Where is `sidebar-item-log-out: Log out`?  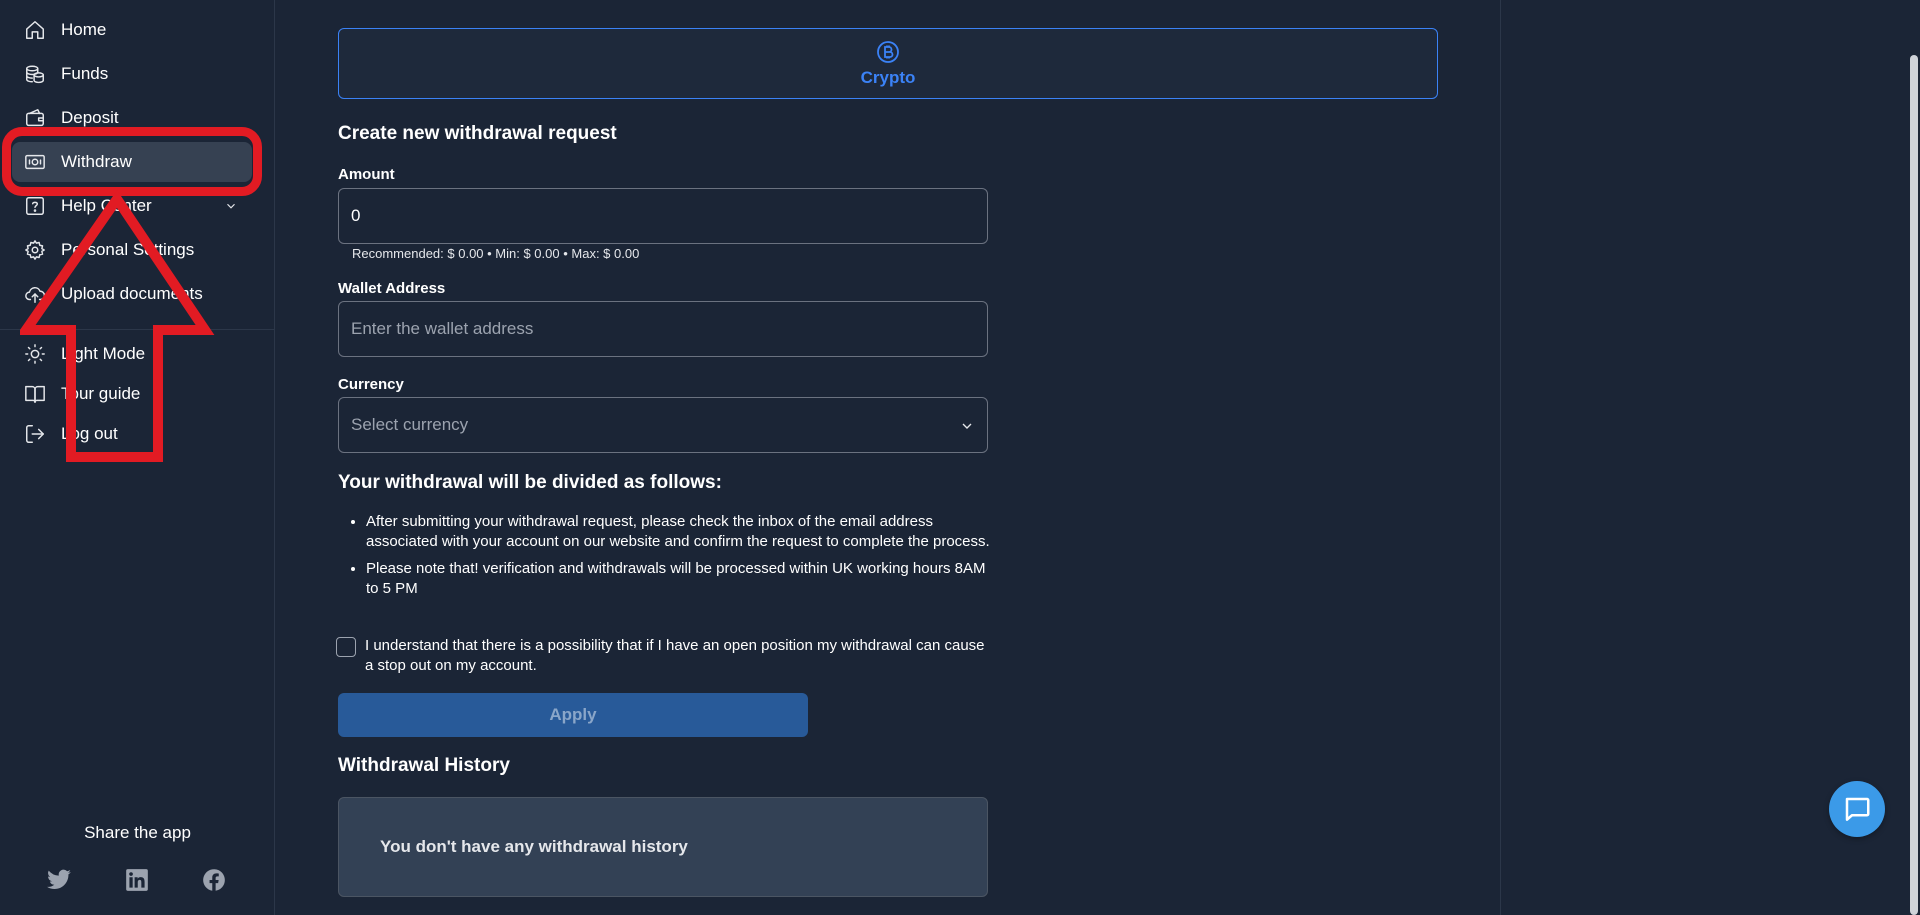
sidebar-item-log-out: Log out is located at coordinates (132, 434).